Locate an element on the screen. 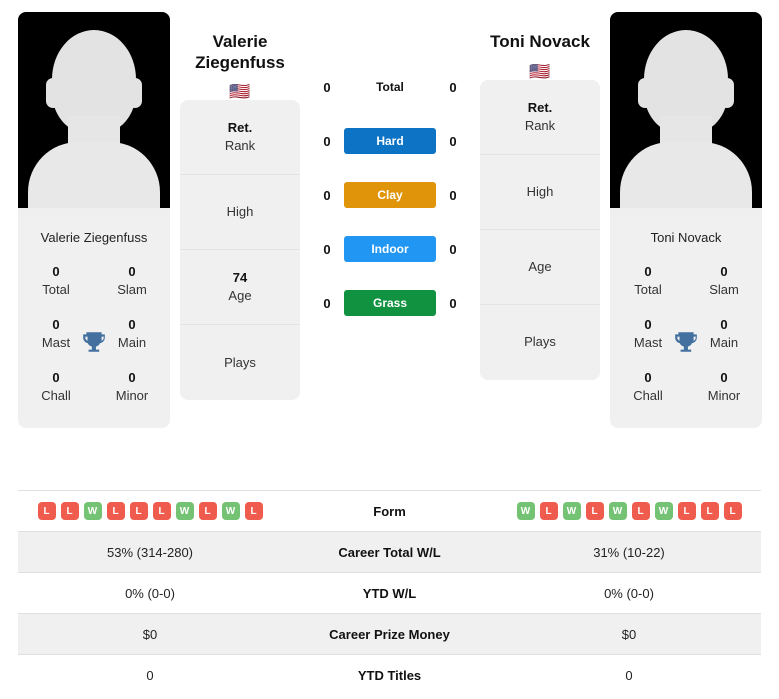  right-titles-chall-value: 0 is located at coordinates (648, 378).